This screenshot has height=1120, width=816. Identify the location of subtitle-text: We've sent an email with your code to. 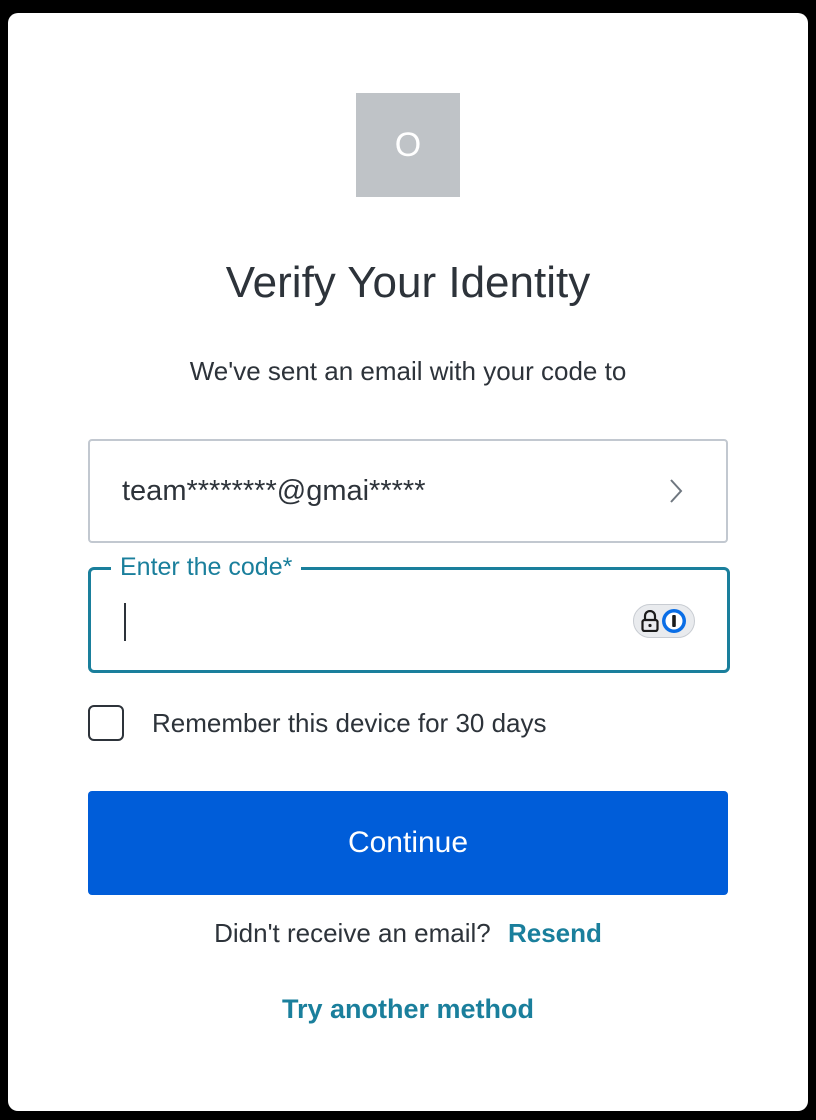
(408, 371).